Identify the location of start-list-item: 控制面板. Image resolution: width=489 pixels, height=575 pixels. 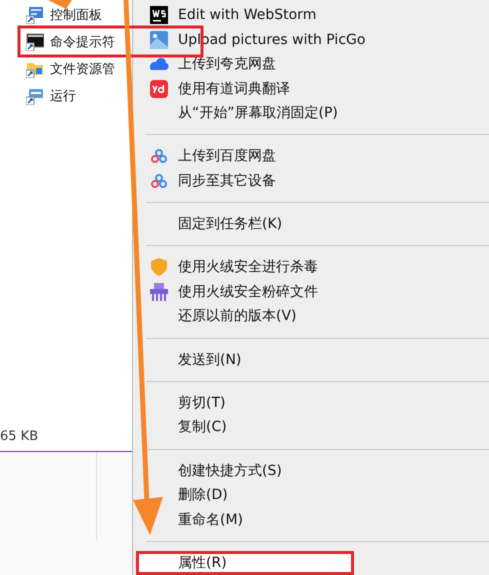
(66, 14).